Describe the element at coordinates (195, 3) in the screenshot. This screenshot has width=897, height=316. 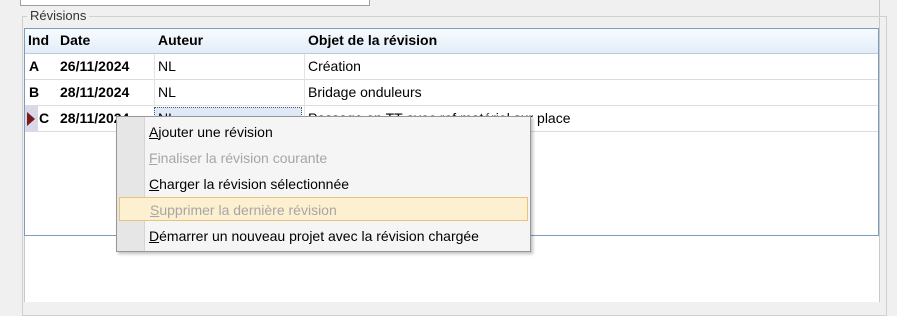
I see `top-input-field` at that location.